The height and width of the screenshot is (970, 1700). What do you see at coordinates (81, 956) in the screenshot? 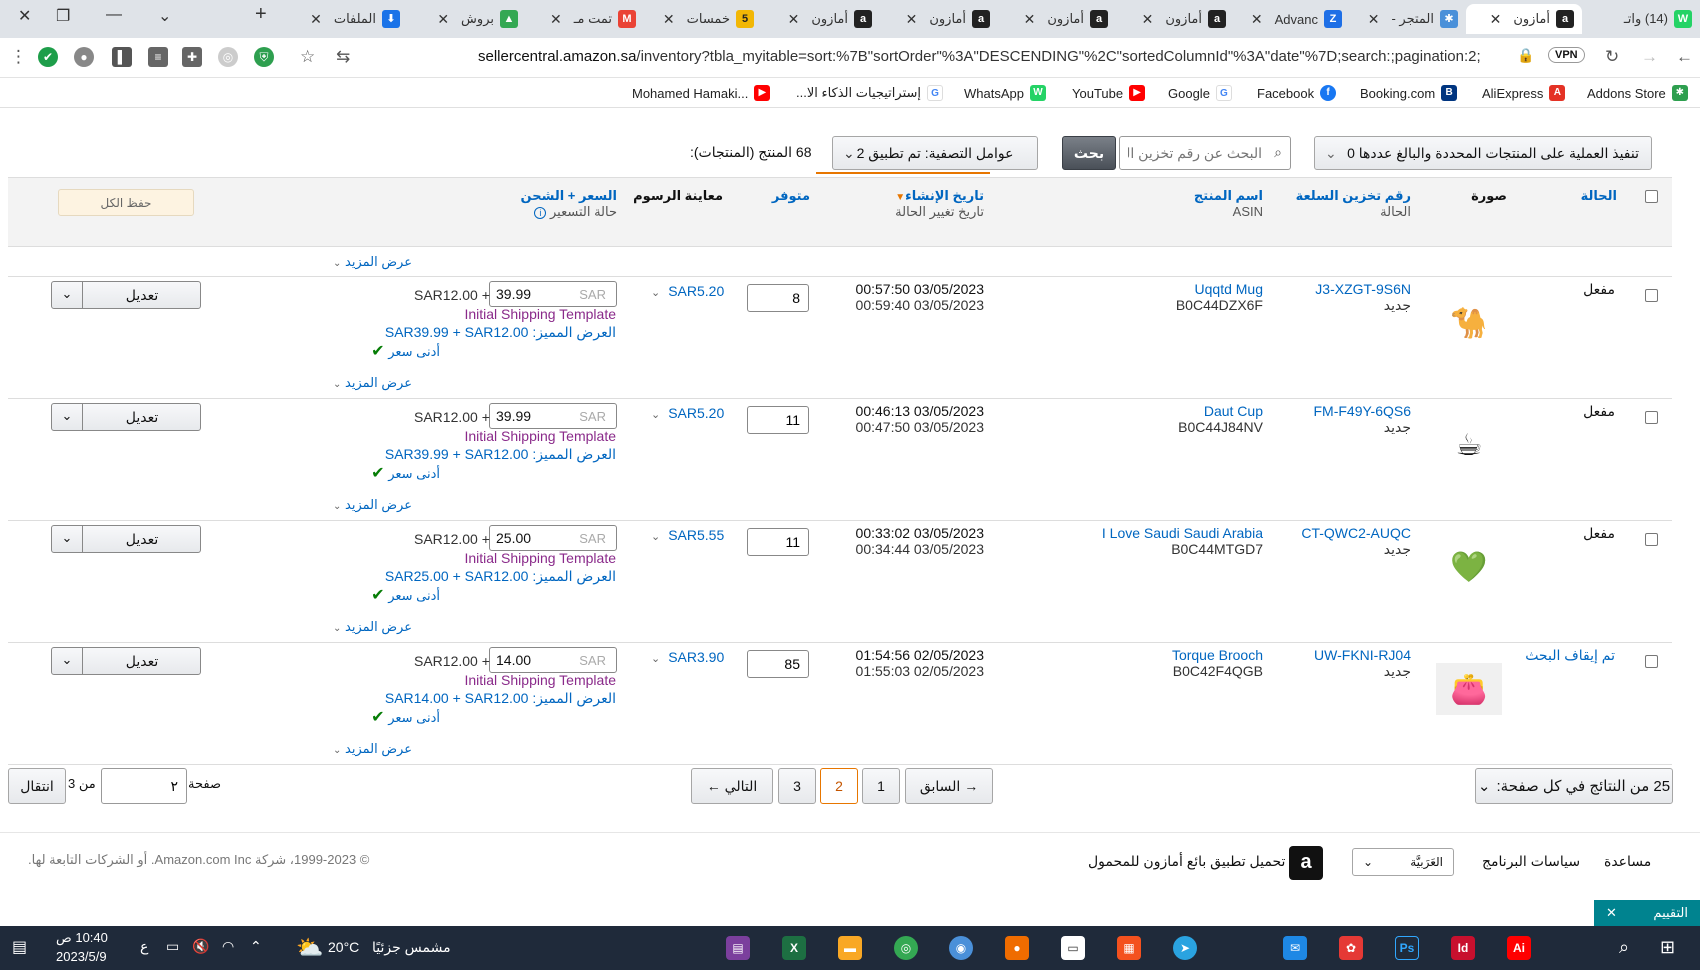
I see `clock-date: 2023/5/9` at bounding box center [81, 956].